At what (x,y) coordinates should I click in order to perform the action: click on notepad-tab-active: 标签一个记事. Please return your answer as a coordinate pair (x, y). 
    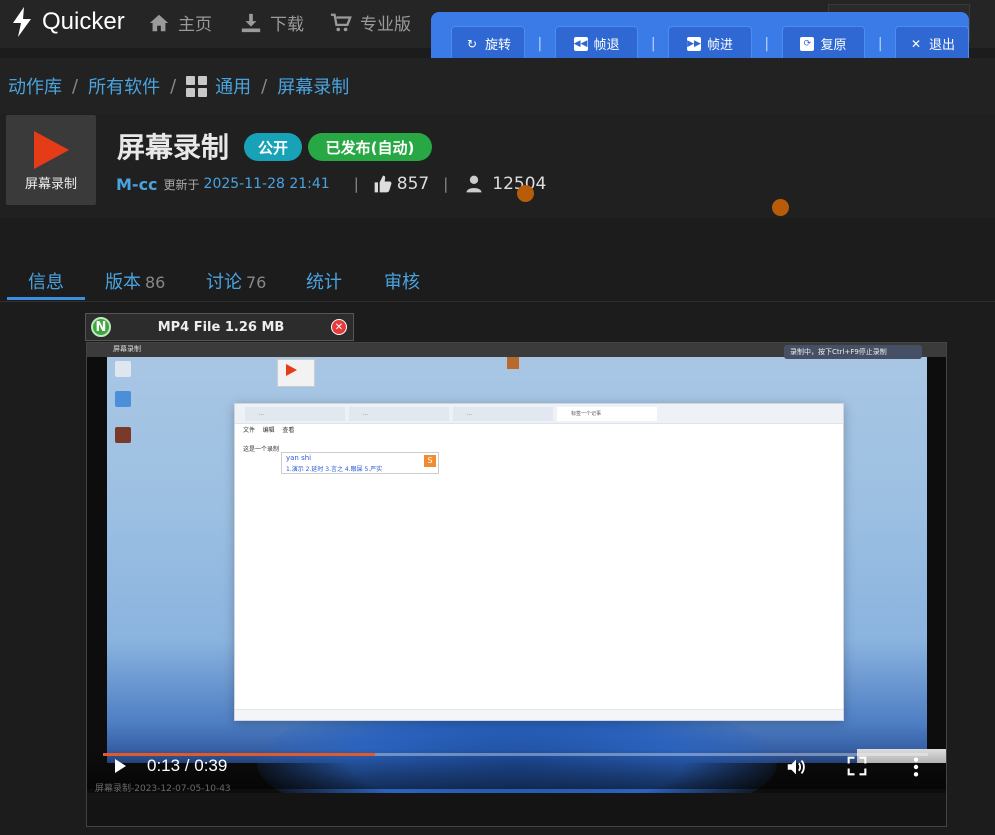
    Looking at the image, I should click on (607, 414).